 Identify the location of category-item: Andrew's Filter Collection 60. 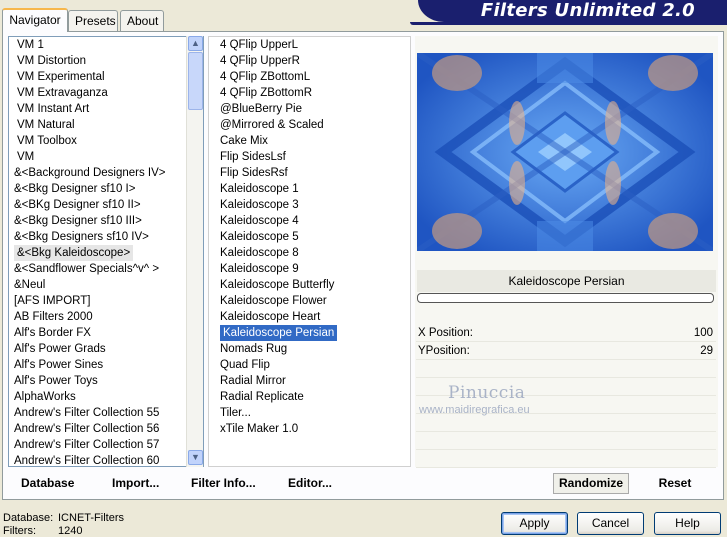
(86, 459).